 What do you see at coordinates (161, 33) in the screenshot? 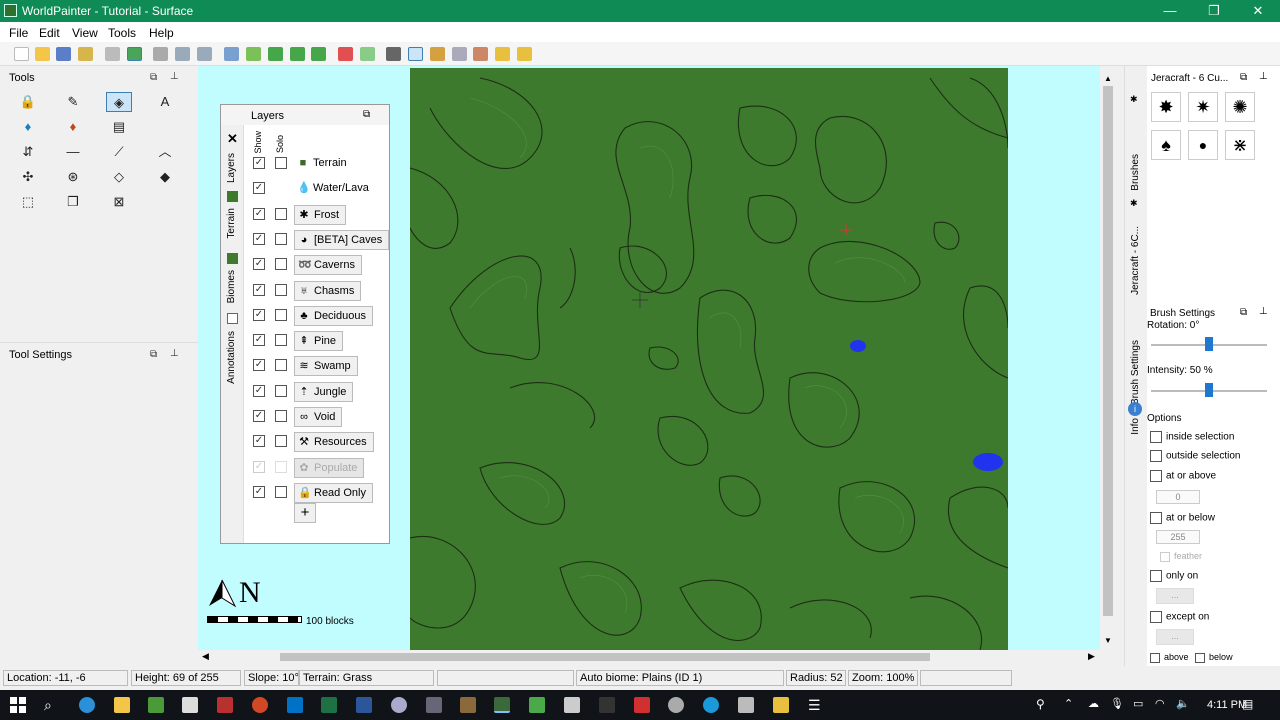
I see `menu-help: Help` at bounding box center [161, 33].